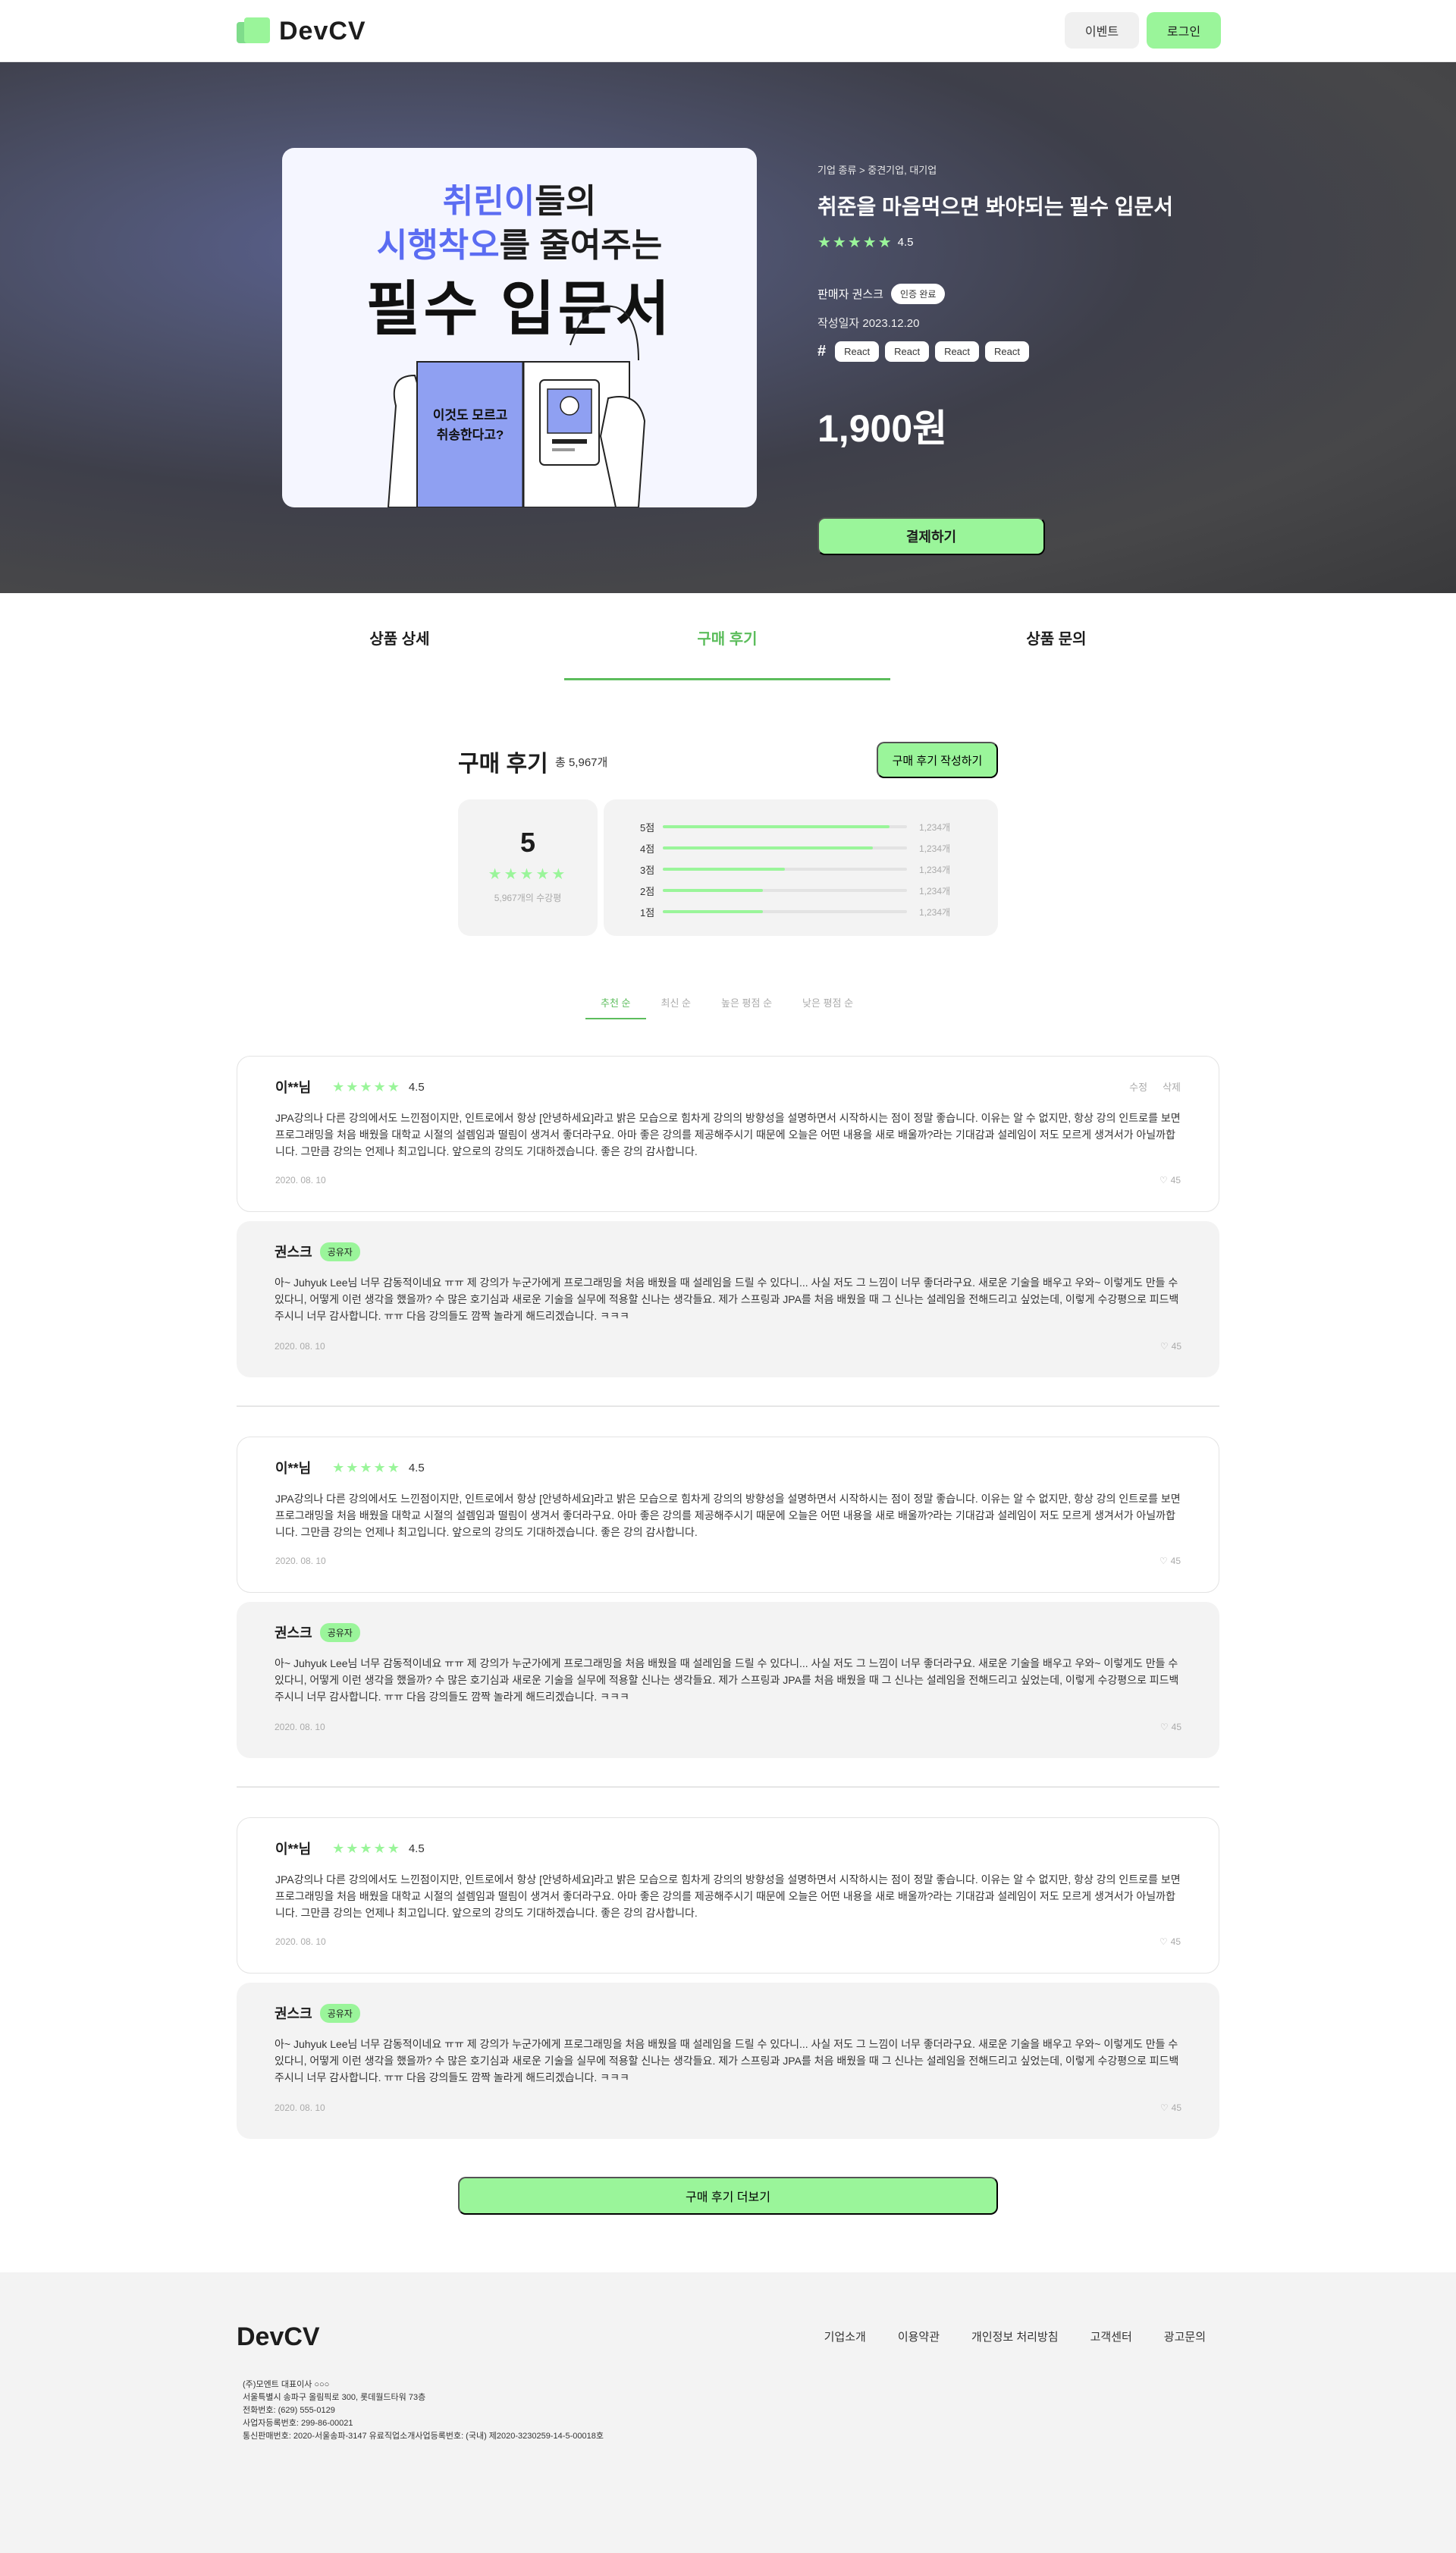 Image resolution: width=1456 pixels, height=2553 pixels. I want to click on site-header: DevCV 이벤트 로그인, so click(728, 31).